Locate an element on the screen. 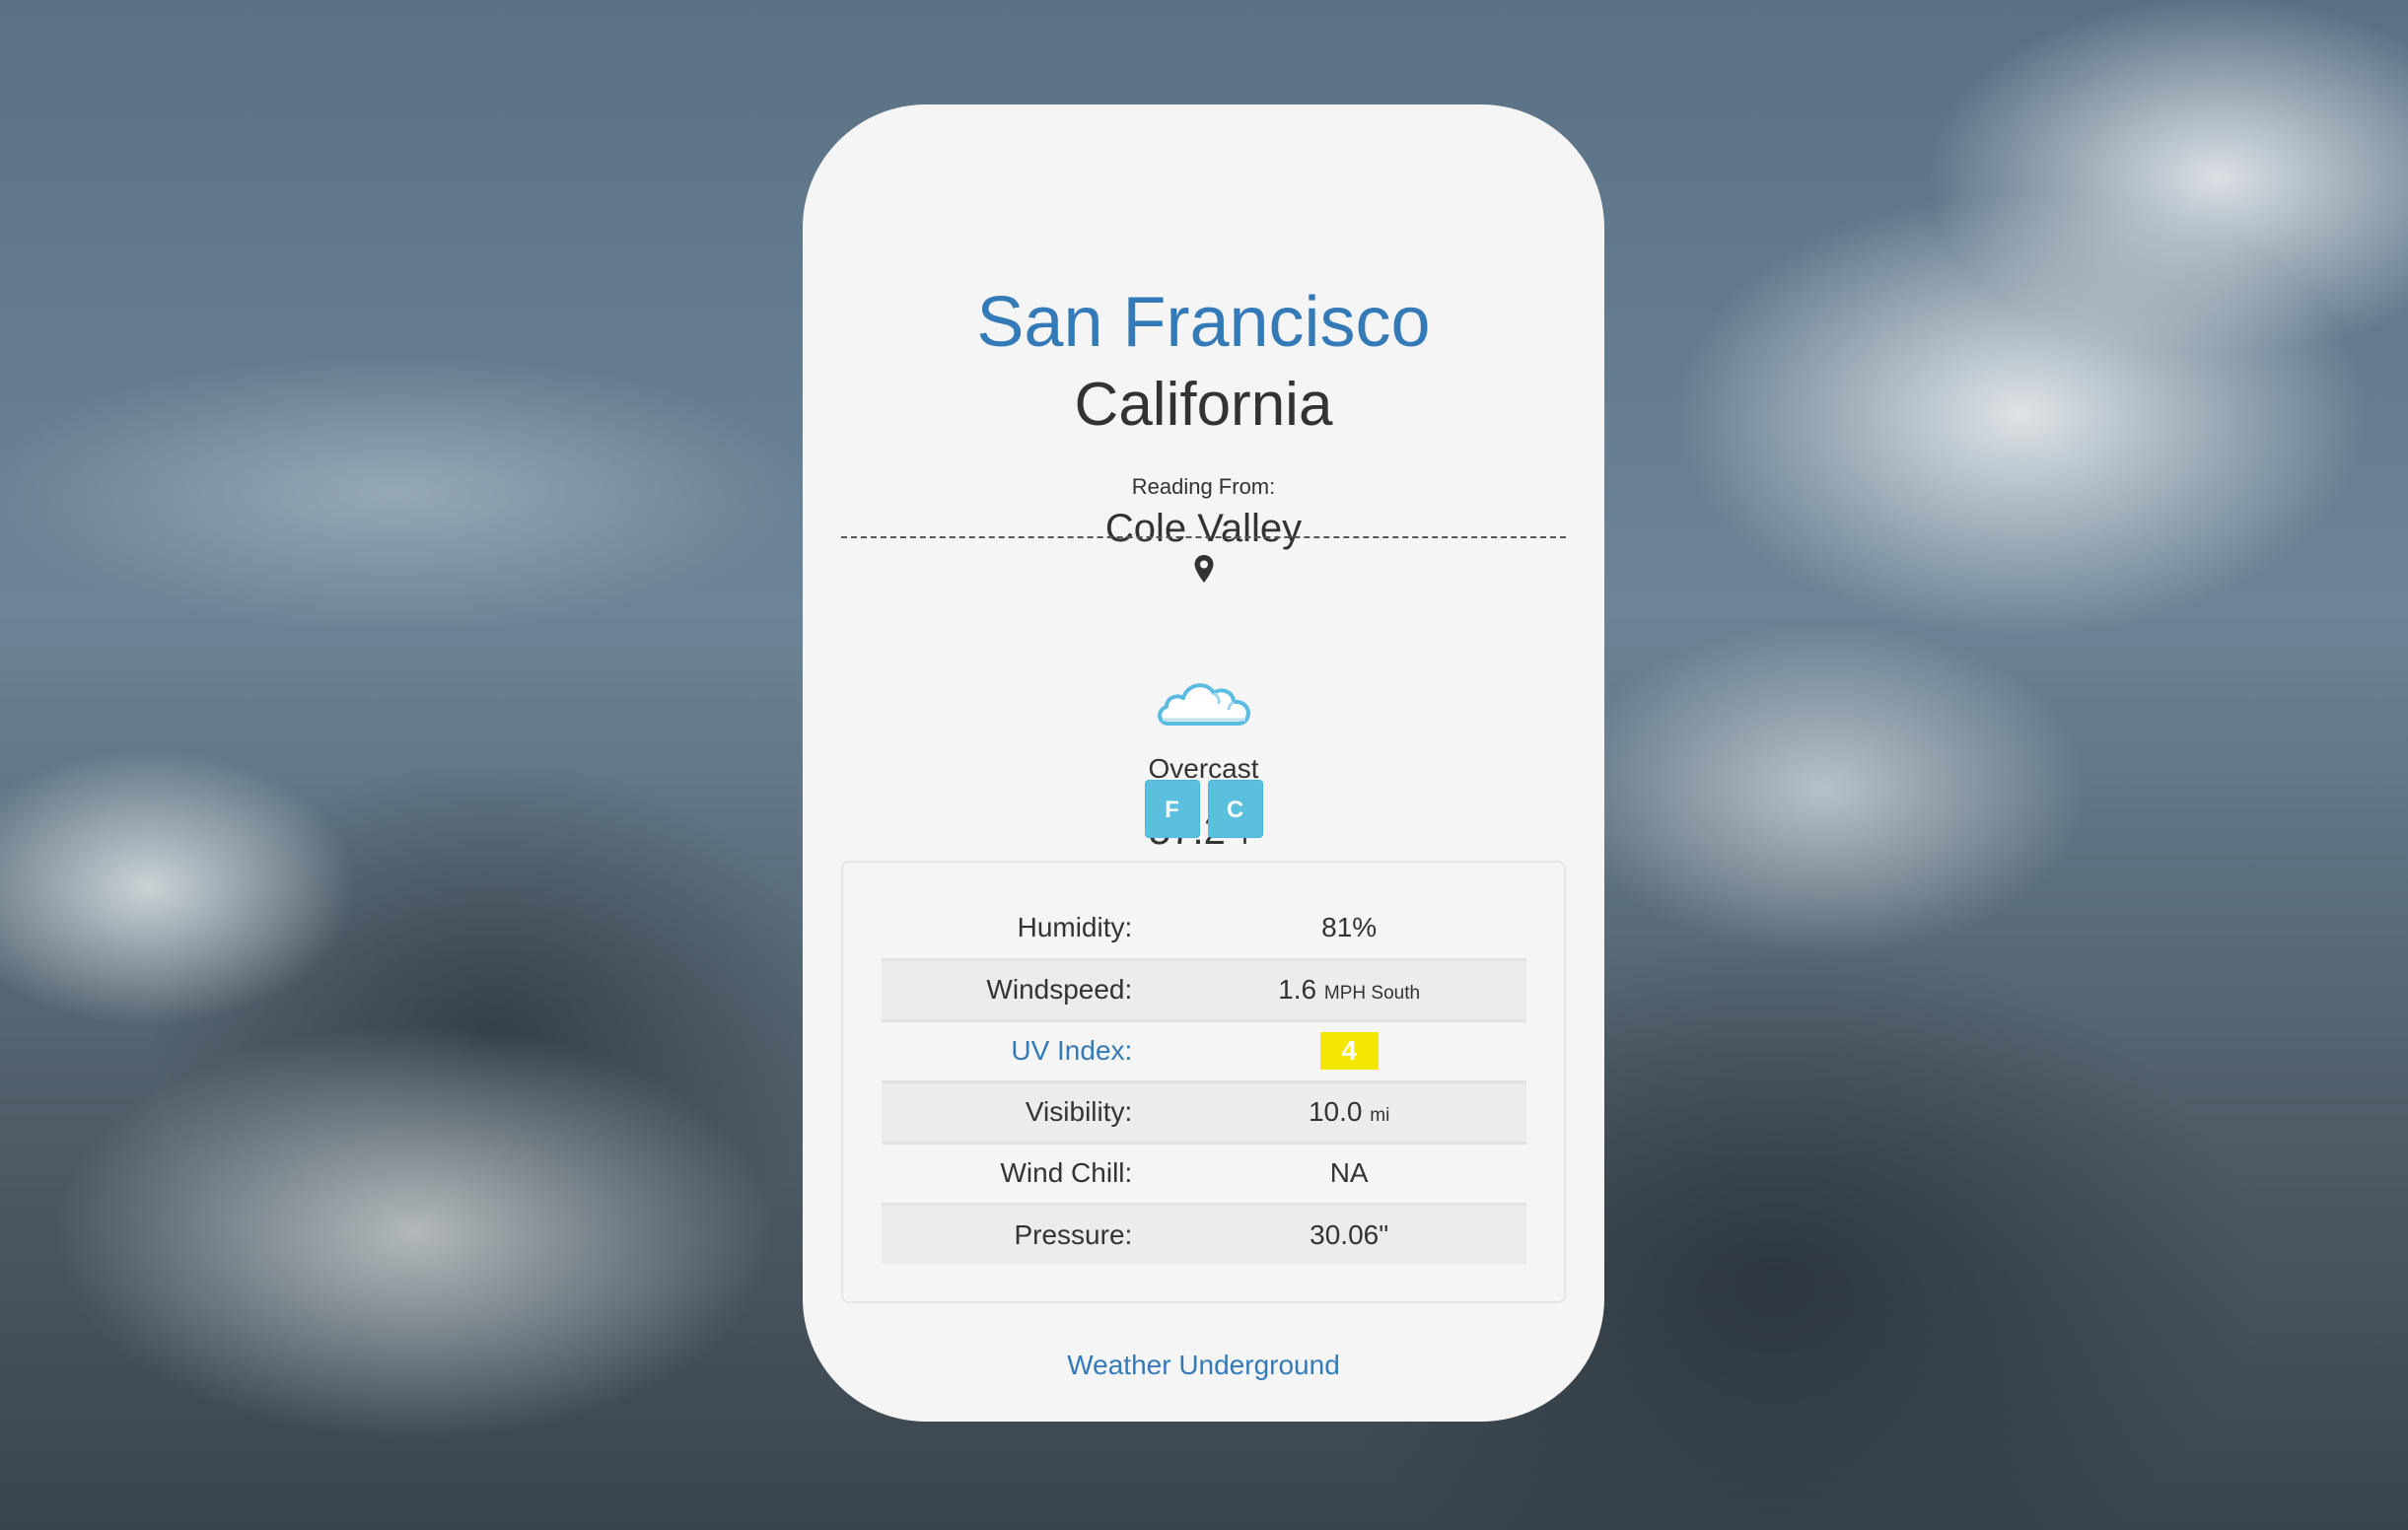  wind-chill-value: NA is located at coordinates (1348, 1172).